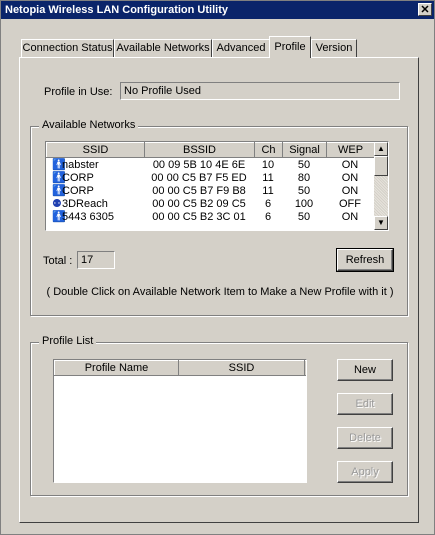 This screenshot has width=435, height=535. Describe the element at coordinates (365, 404) in the screenshot. I see `edit-button: Edit` at that location.